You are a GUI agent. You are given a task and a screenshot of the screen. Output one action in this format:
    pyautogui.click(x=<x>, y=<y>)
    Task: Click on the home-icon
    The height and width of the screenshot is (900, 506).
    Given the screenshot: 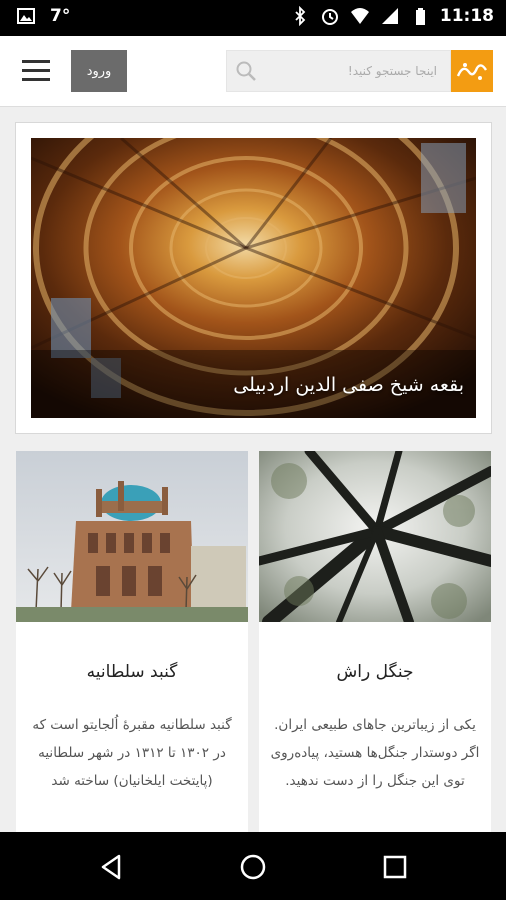 What is the action you would take?
    pyautogui.click(x=253, y=867)
    